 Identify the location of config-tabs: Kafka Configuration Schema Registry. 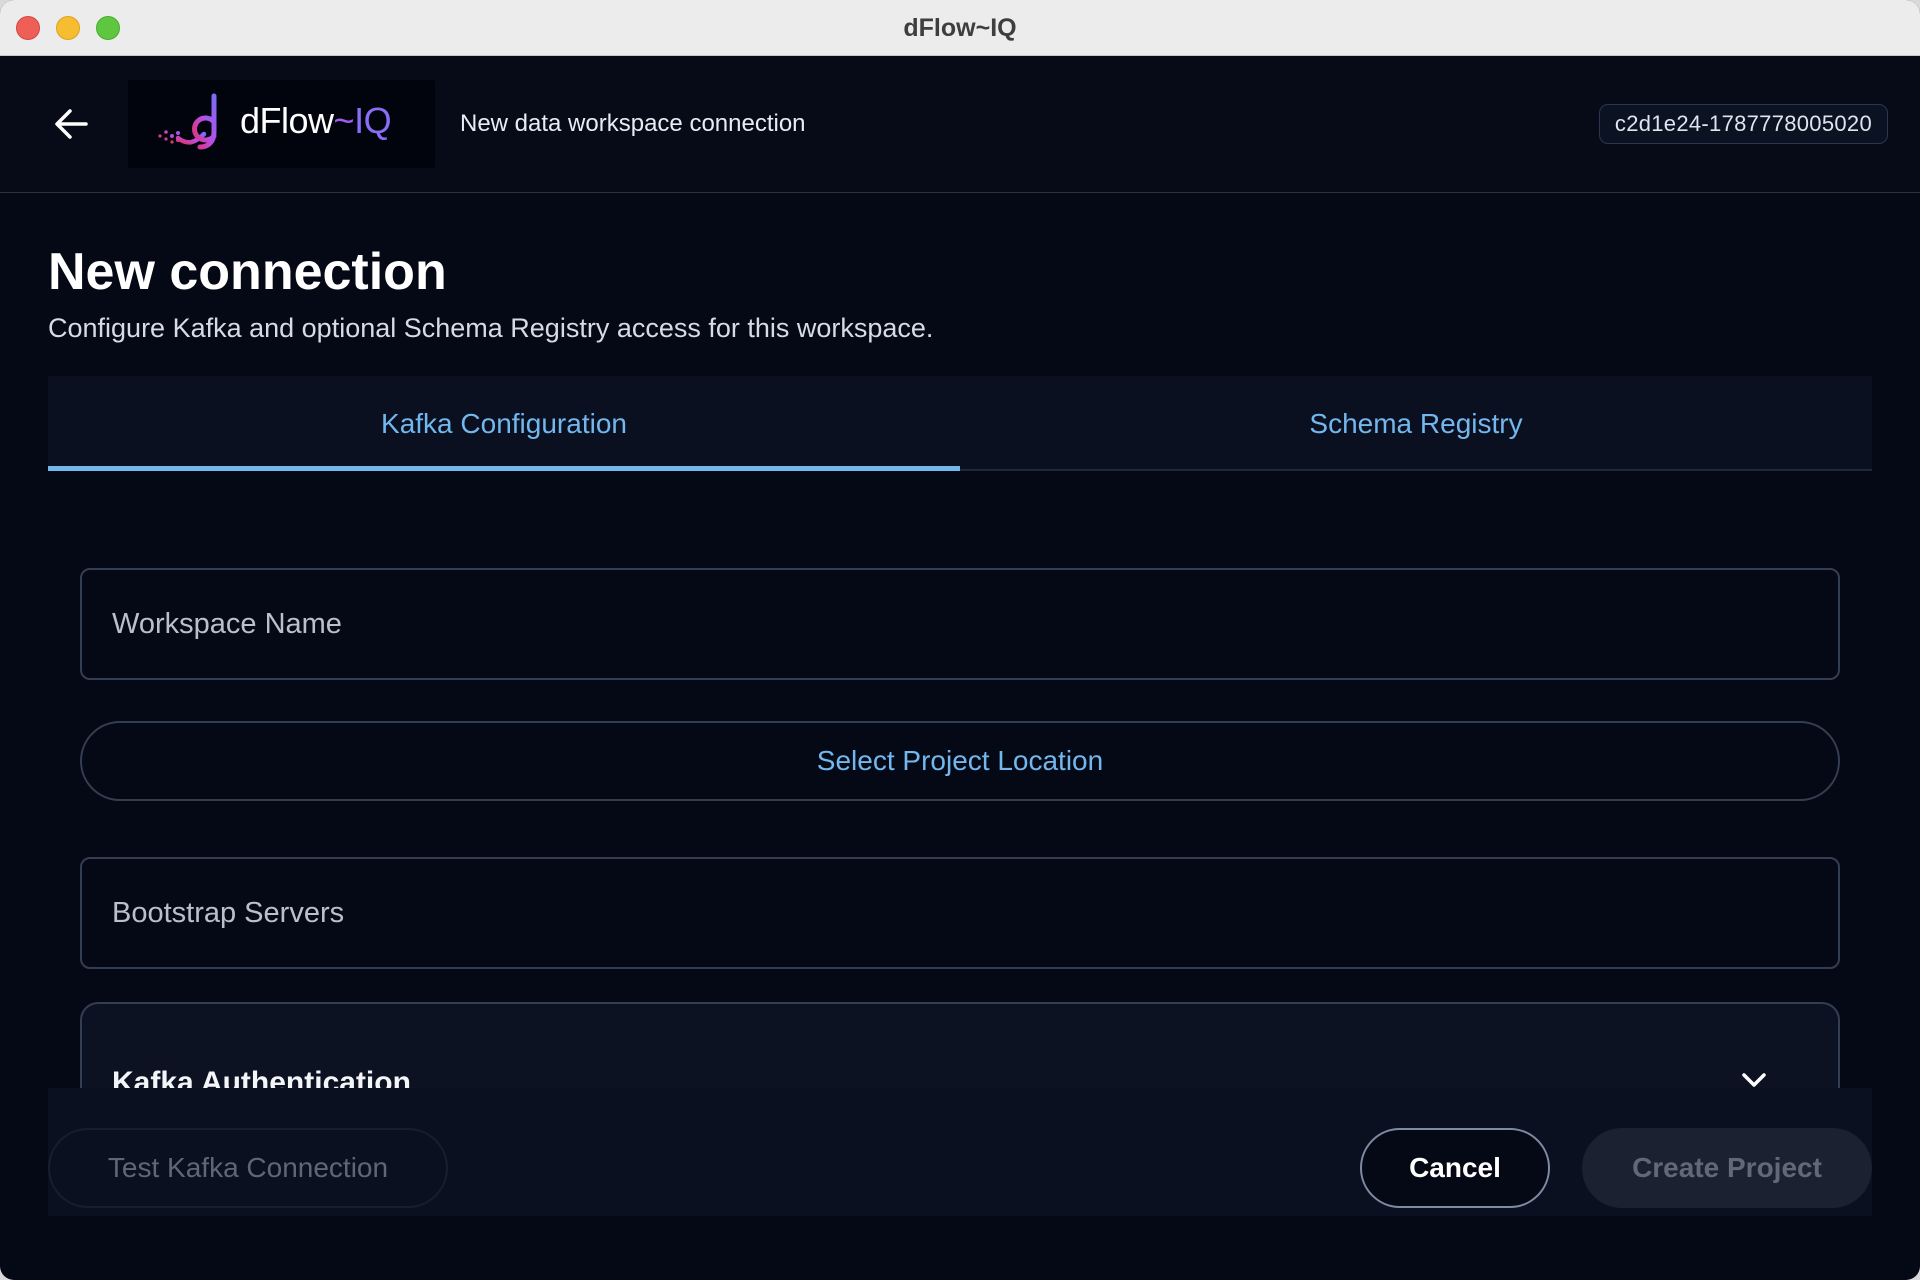
(960, 423).